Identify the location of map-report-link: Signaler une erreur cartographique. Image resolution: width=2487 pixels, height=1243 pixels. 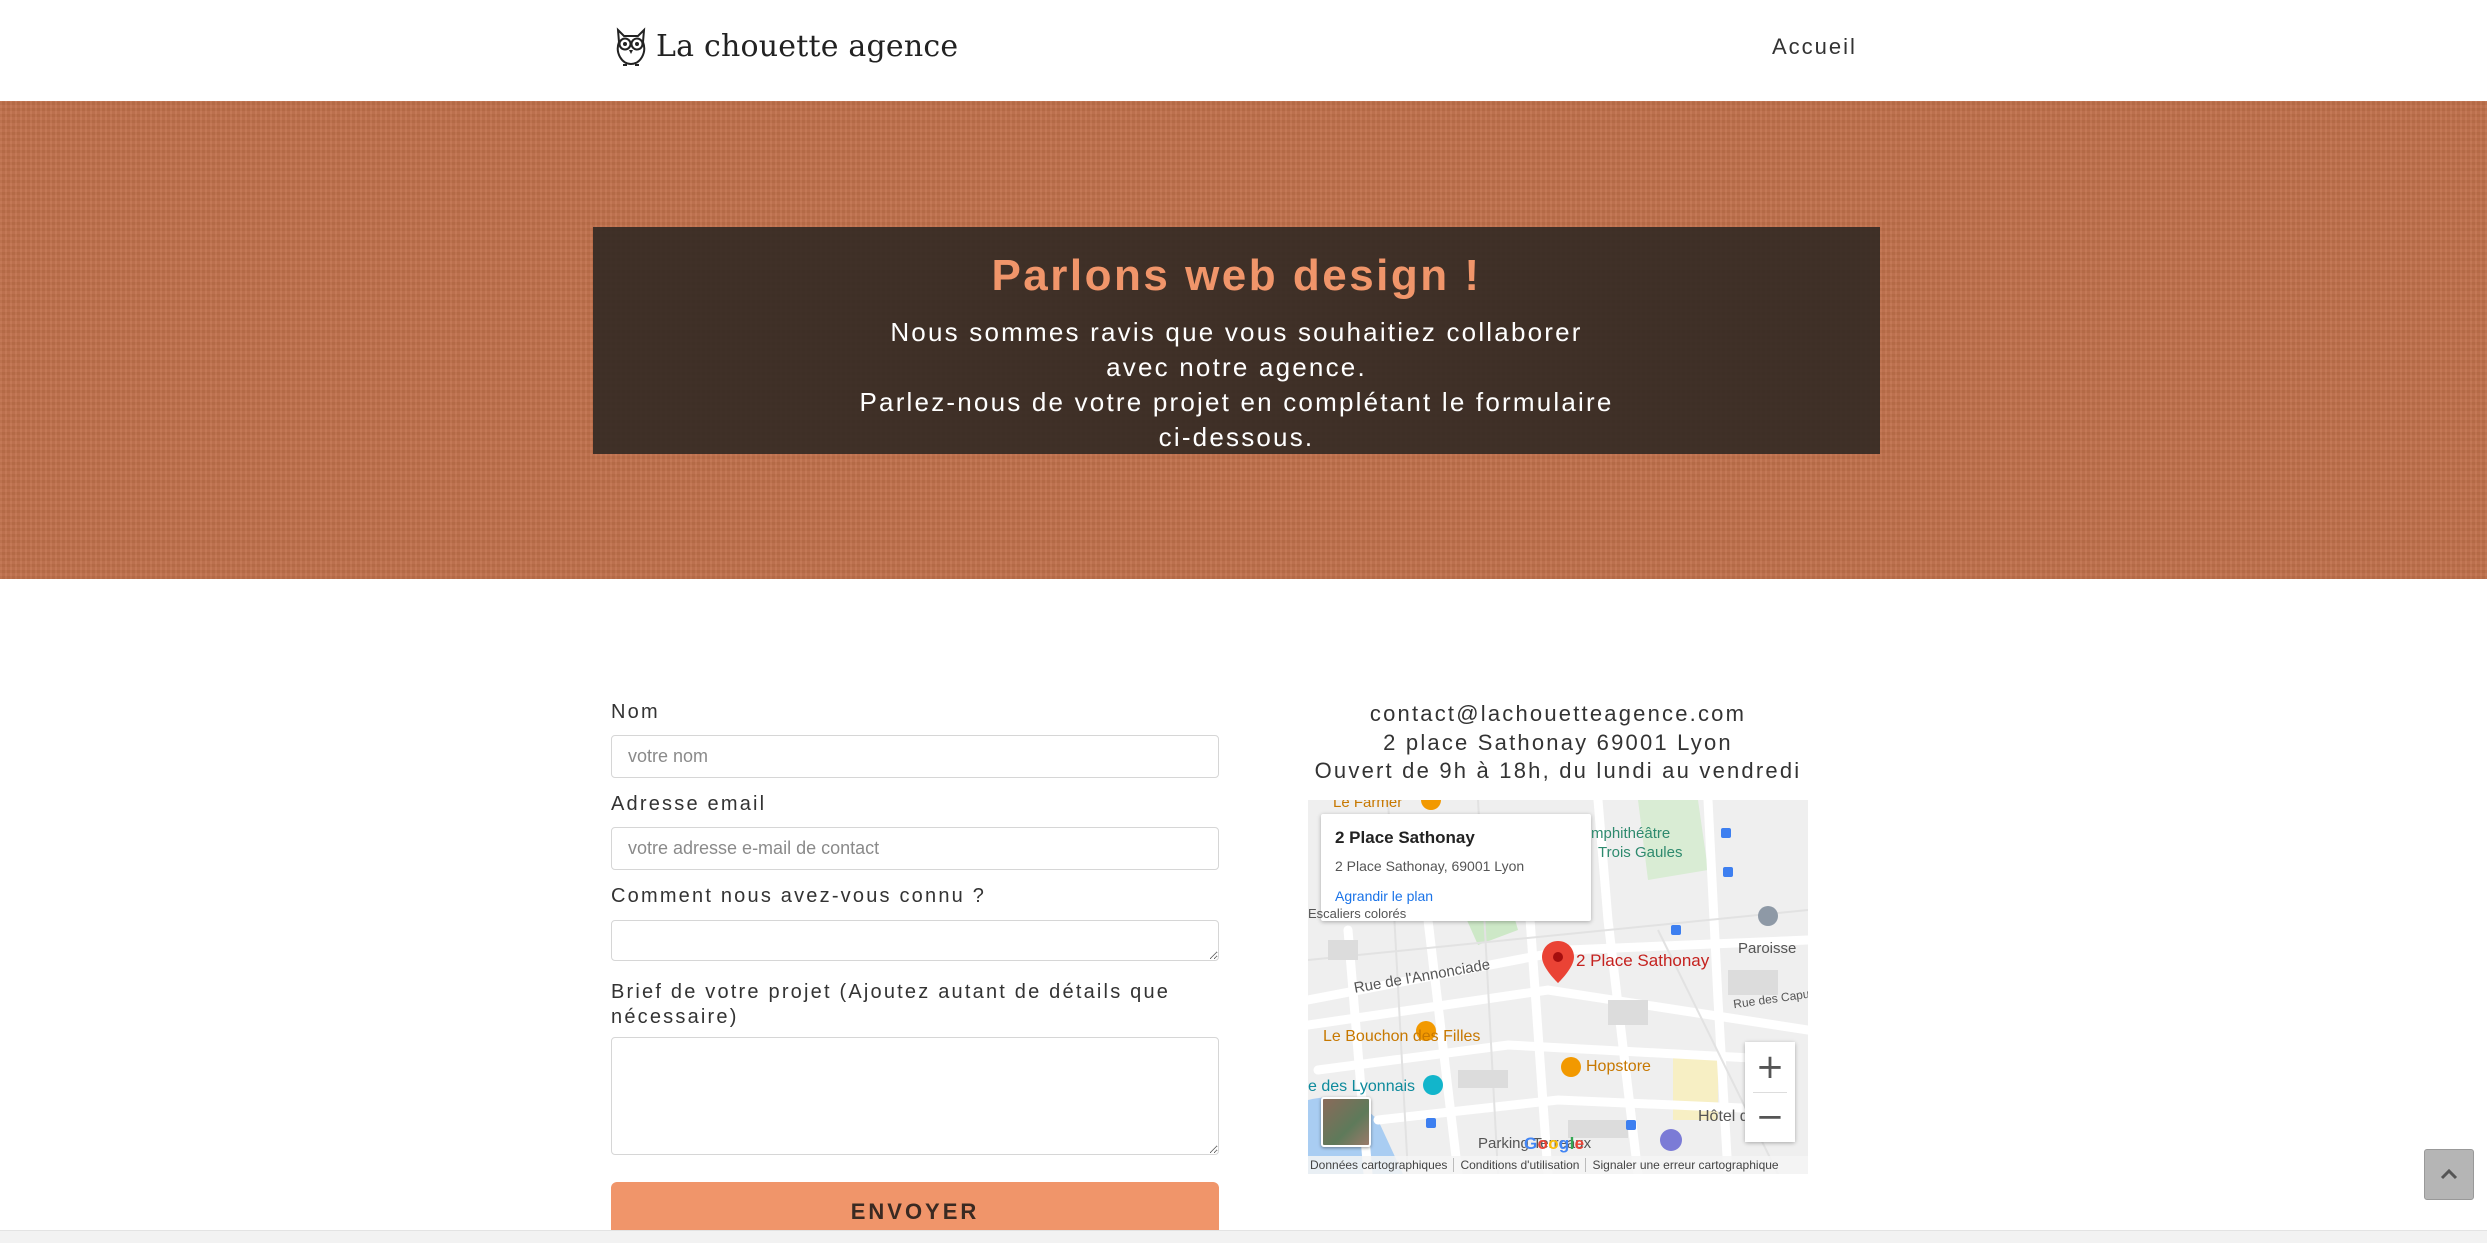
(1682, 1165).